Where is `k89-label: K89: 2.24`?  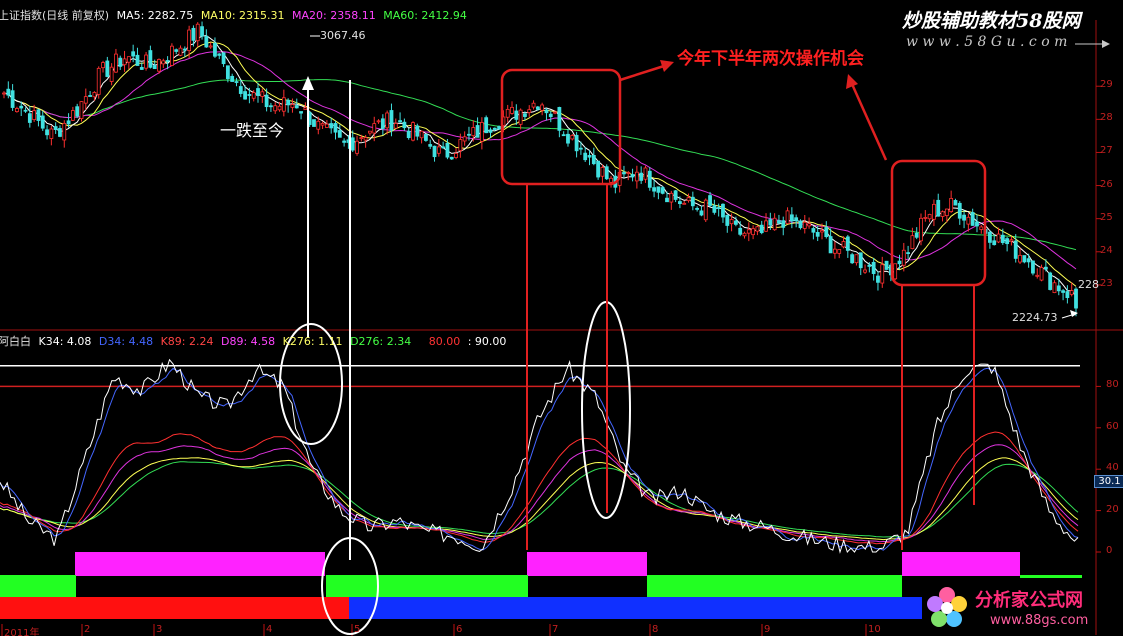 k89-label: K89: 2.24 is located at coordinates (187, 341).